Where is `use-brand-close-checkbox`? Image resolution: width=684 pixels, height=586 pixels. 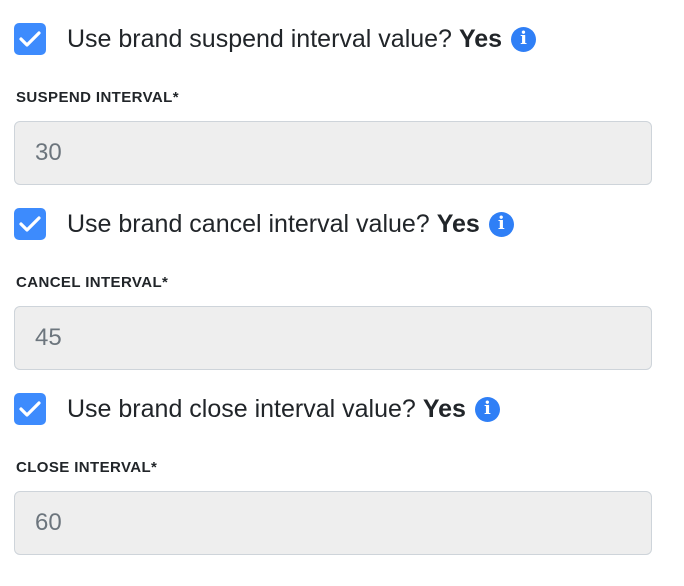 use-brand-close-checkbox is located at coordinates (30, 409).